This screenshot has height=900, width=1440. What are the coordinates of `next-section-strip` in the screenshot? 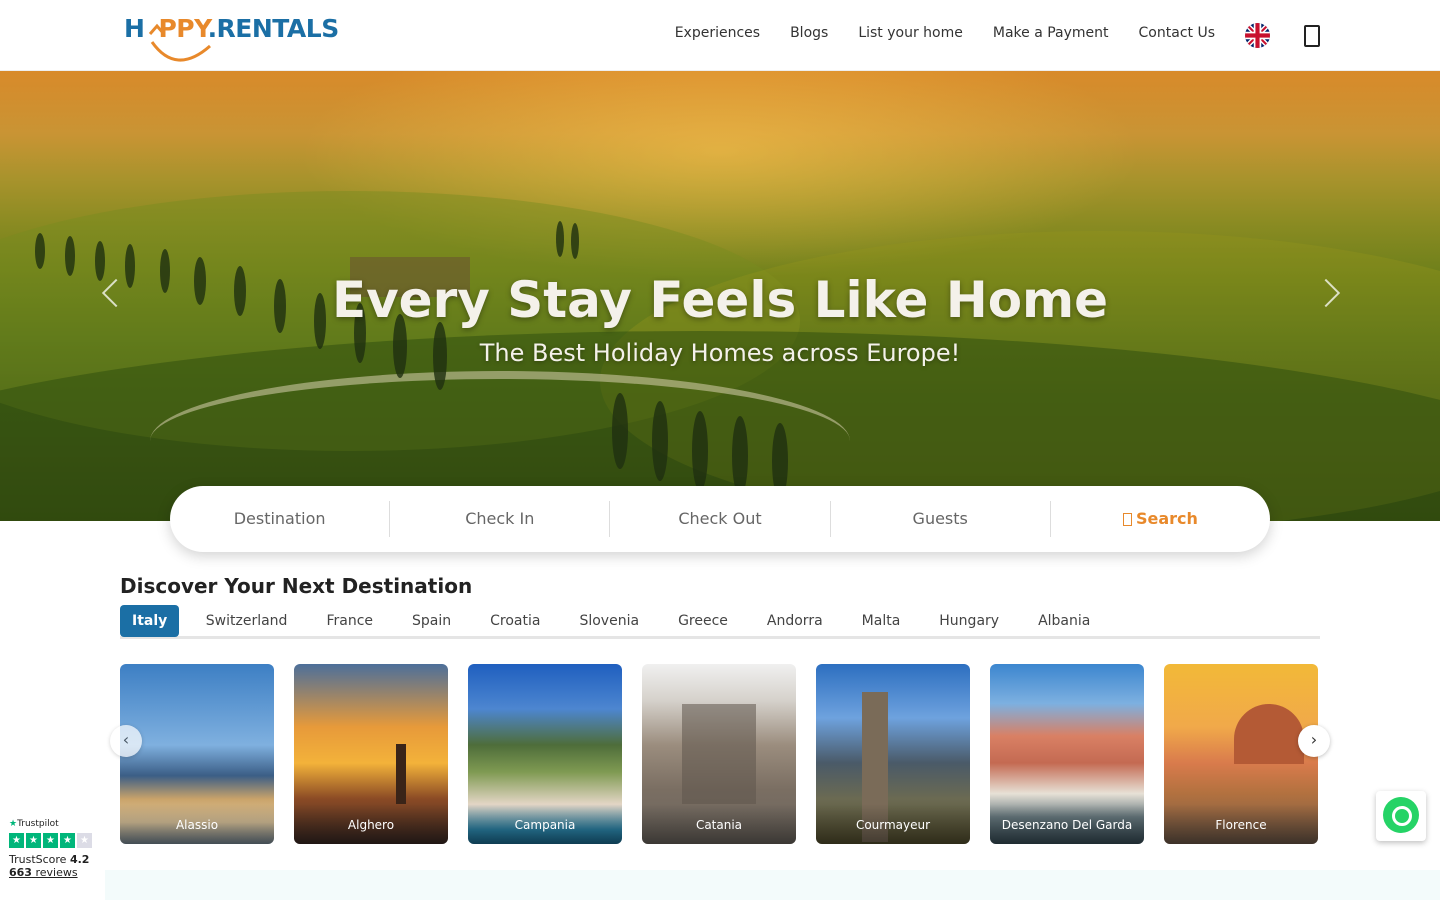 It's located at (772, 885).